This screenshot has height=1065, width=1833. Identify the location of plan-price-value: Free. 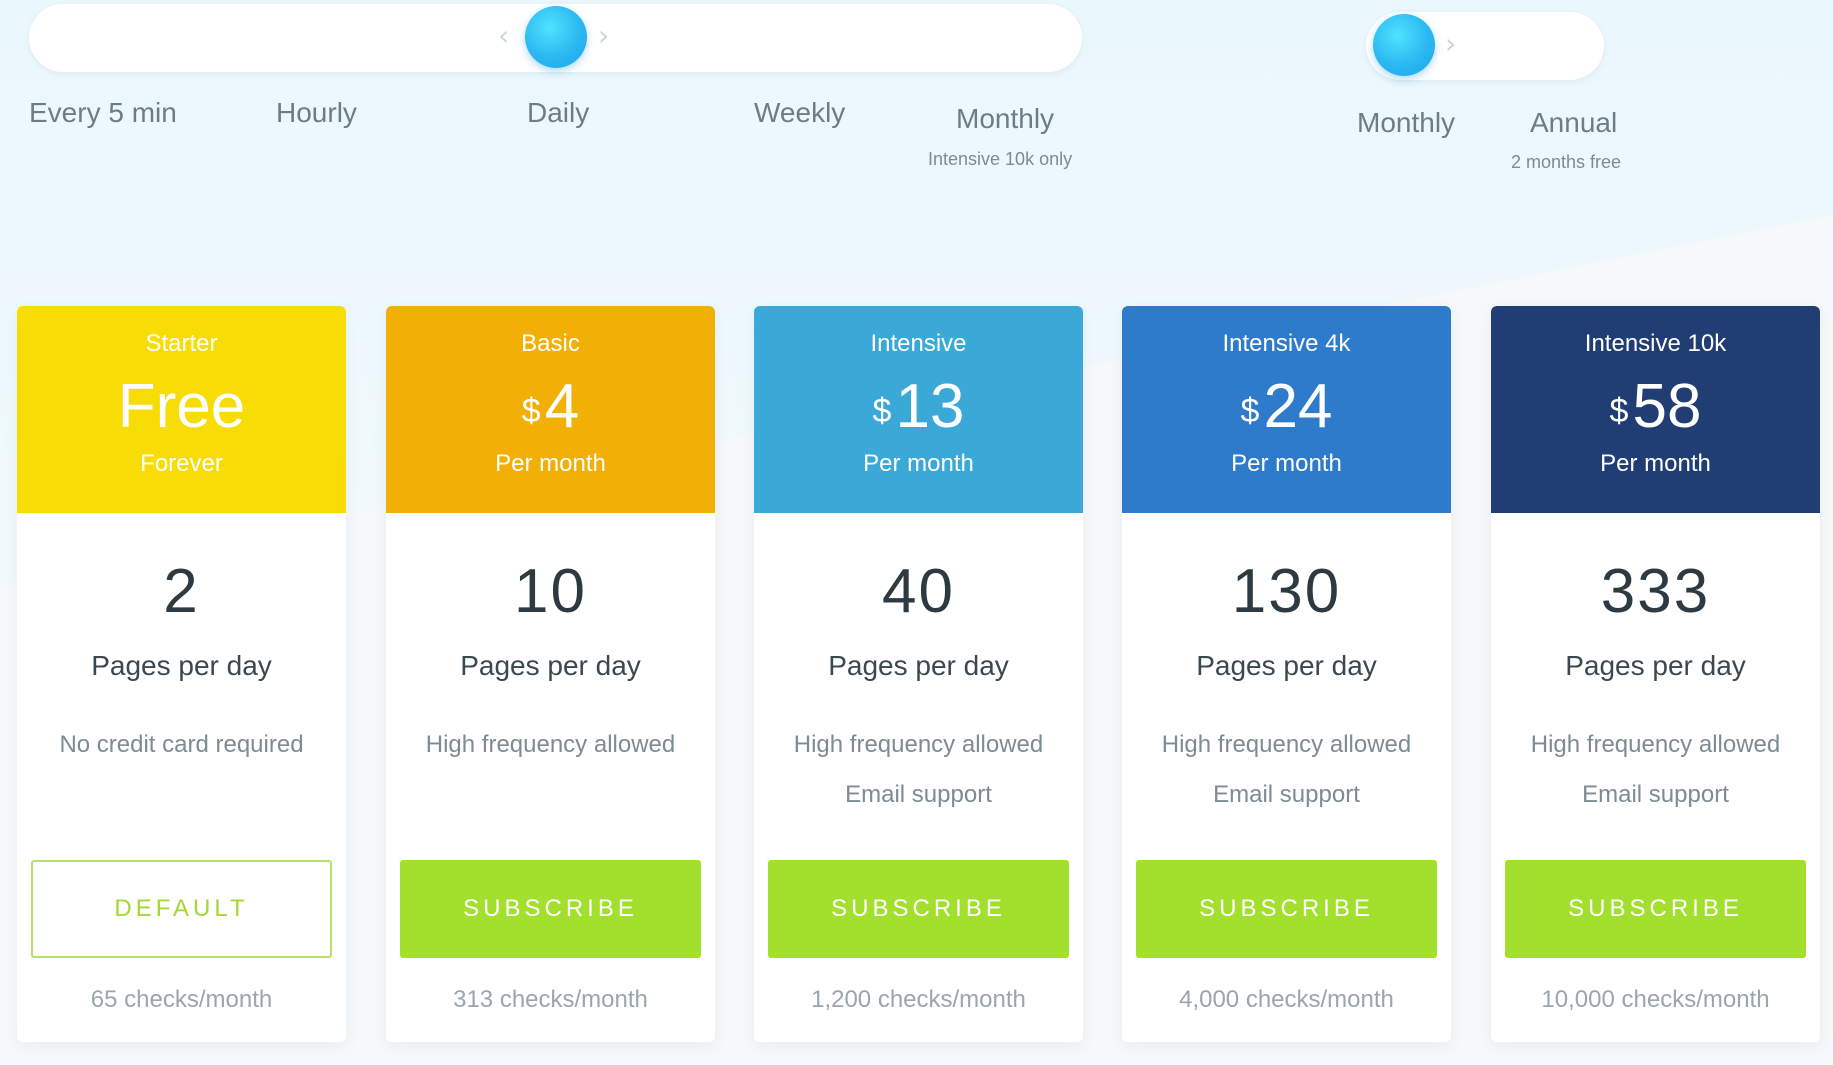
(181, 406).